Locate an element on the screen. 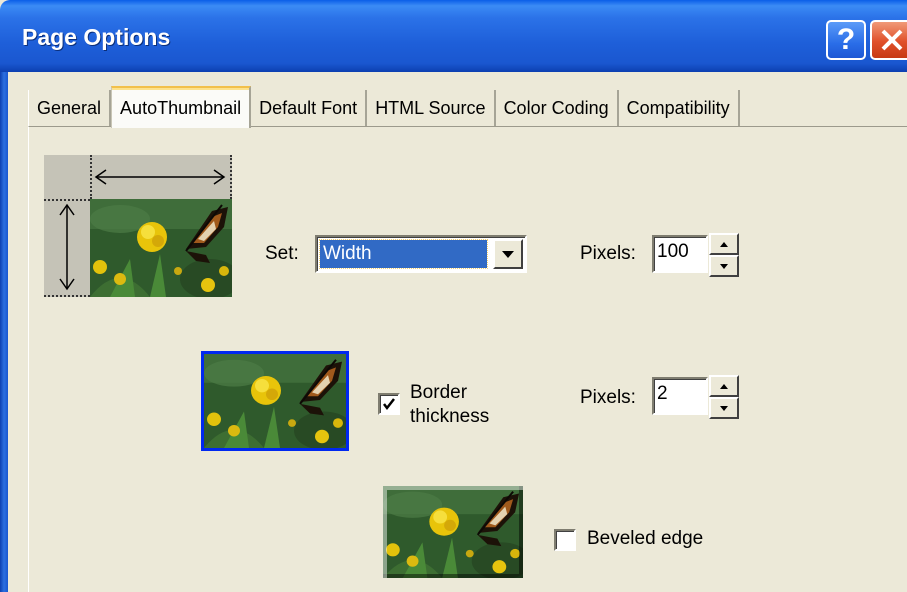  dropdown-button is located at coordinates (508, 254).